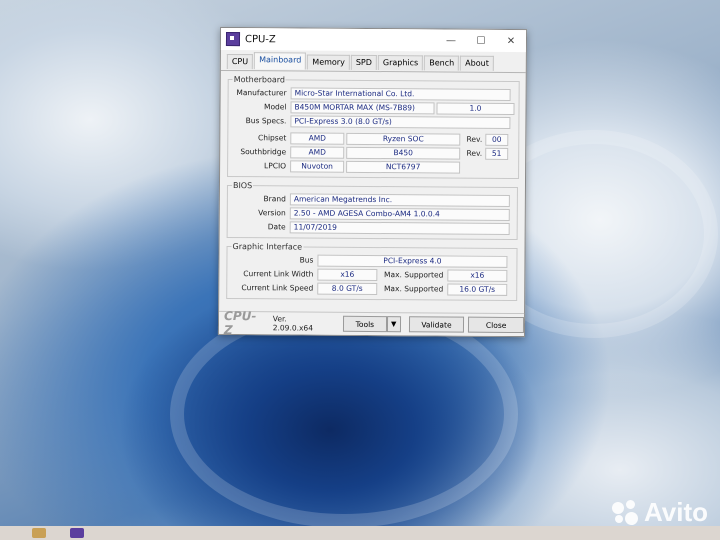 Image resolution: width=720 pixels, height=540 pixels. I want to click on gi-link-width-value: x16, so click(347, 274).